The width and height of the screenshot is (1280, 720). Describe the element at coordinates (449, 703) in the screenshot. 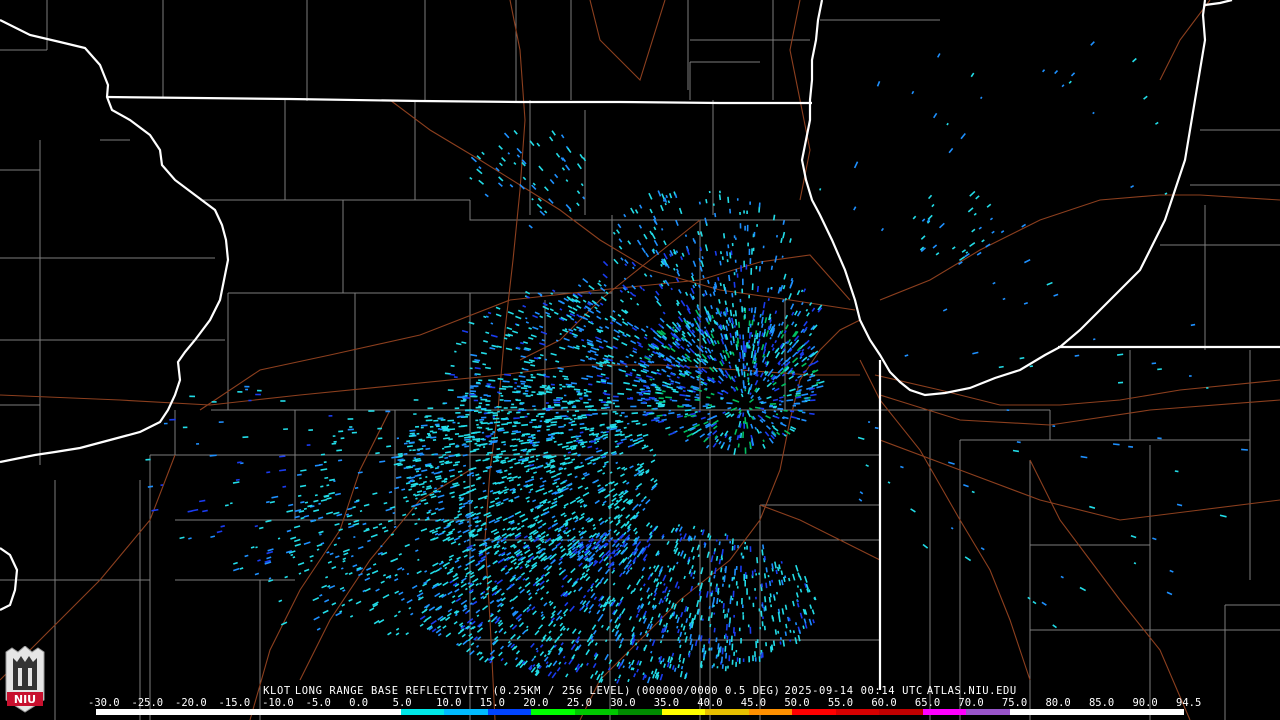

I see `colorscale-label: 10.0` at that location.